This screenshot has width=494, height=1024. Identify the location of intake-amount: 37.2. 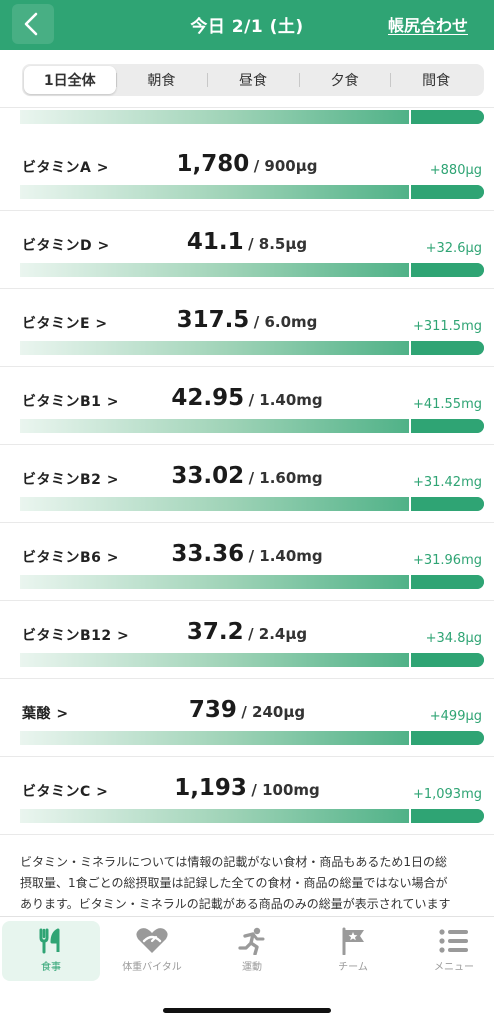
(215, 632).